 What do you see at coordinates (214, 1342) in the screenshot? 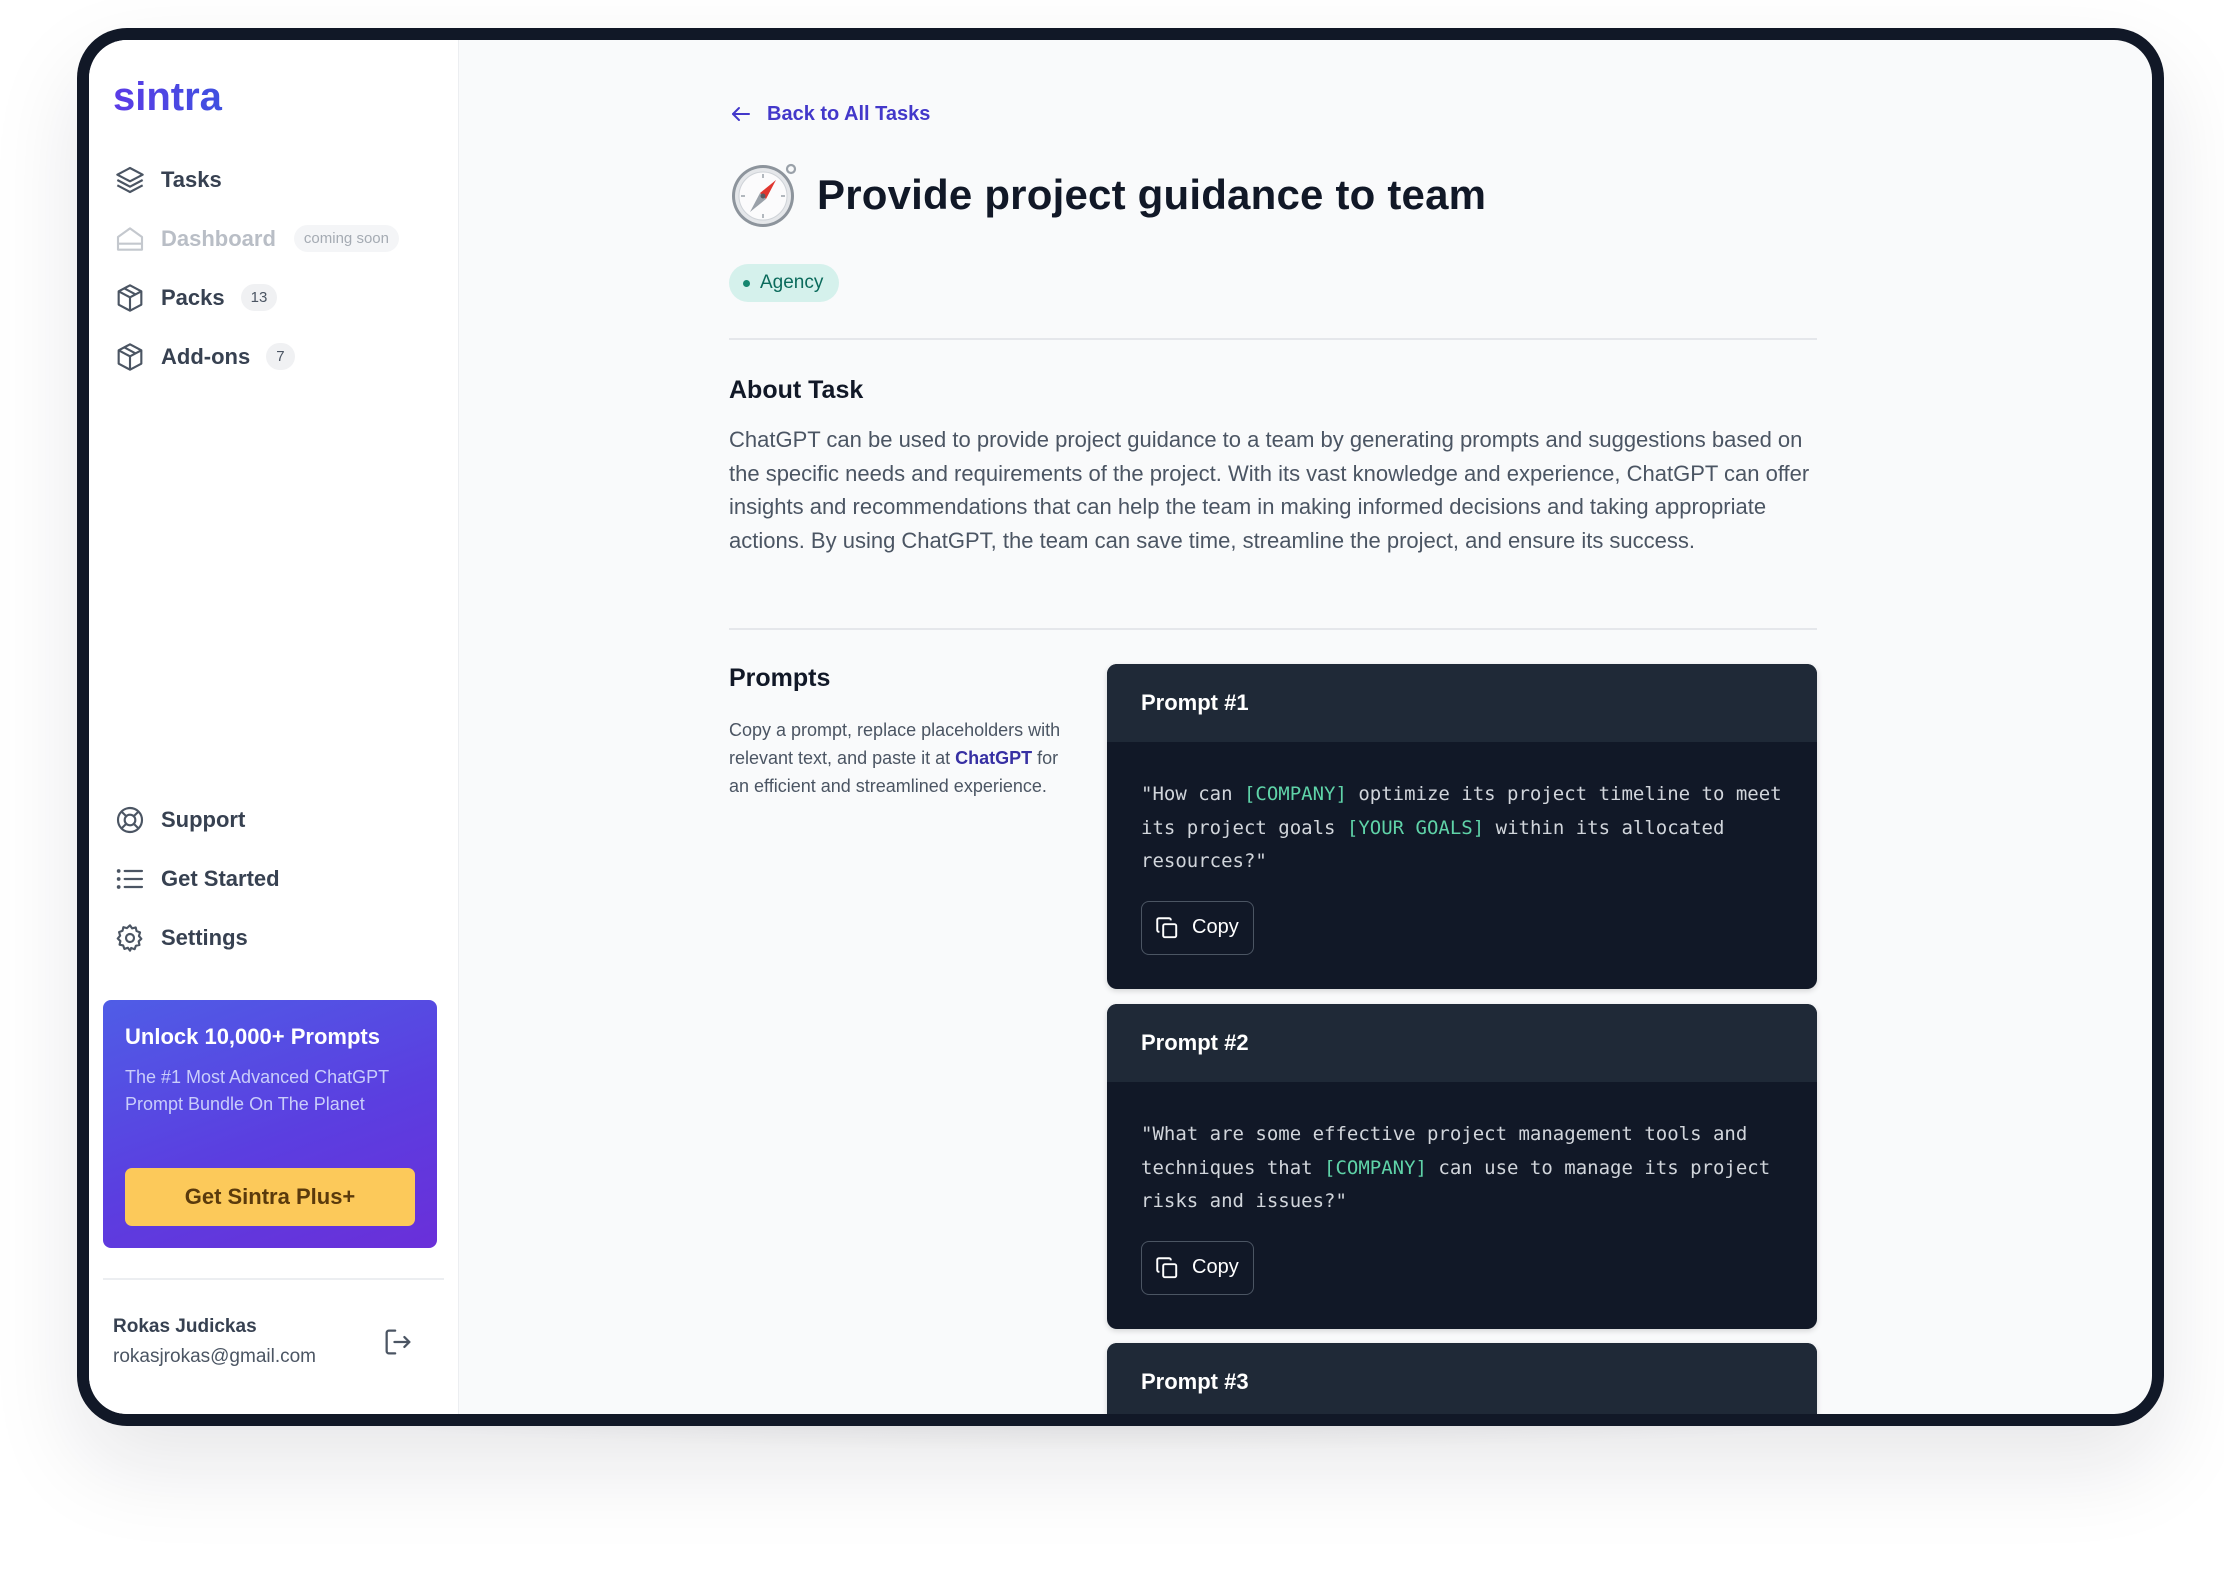
I see `user-profile: Rokas Judickas rokasjrokas@gmail.com` at bounding box center [214, 1342].